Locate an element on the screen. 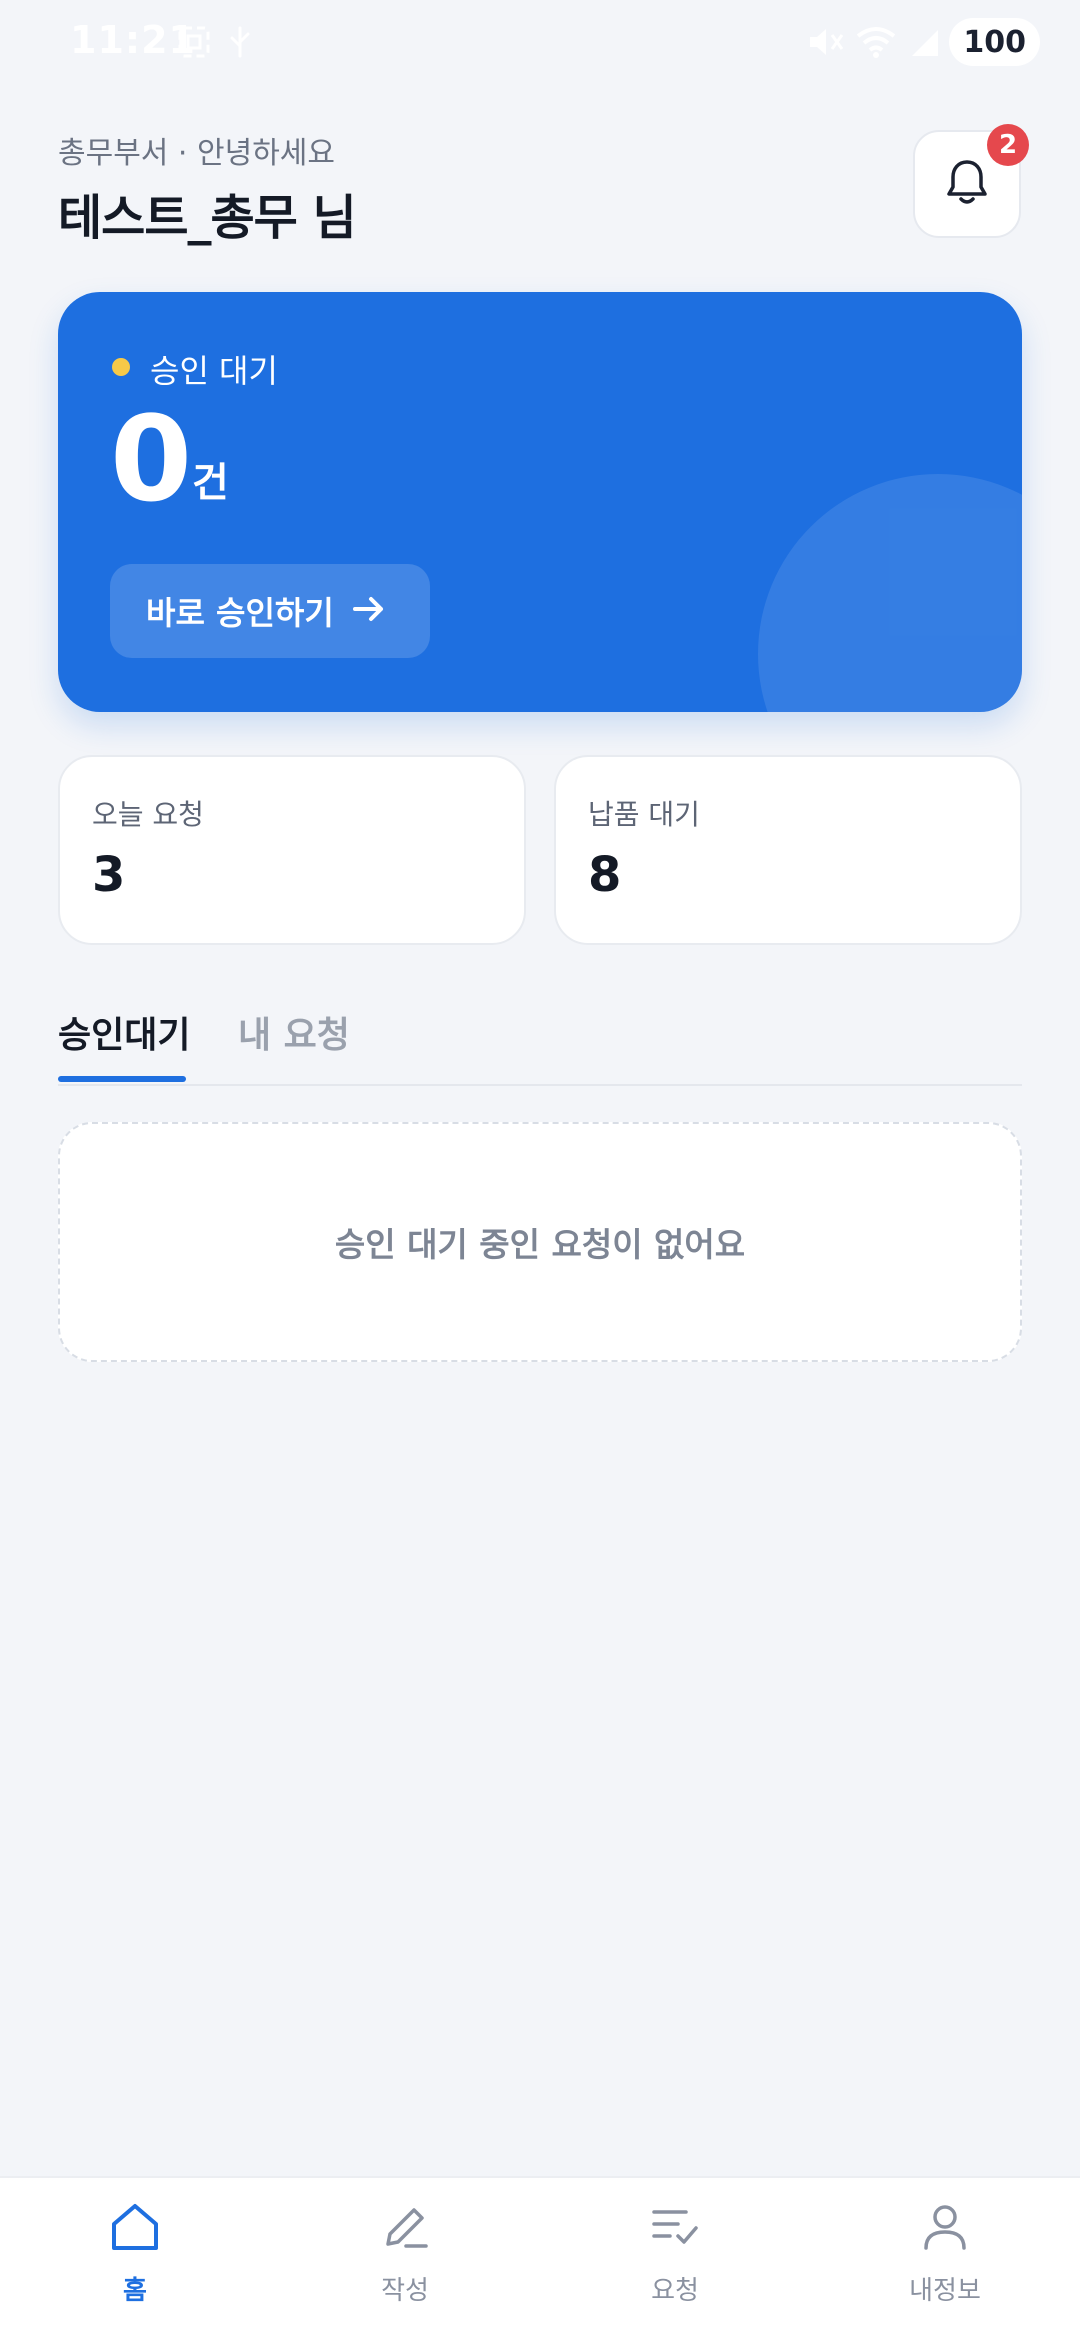  page-title: 테스트_총무 님 is located at coordinates (207, 218).